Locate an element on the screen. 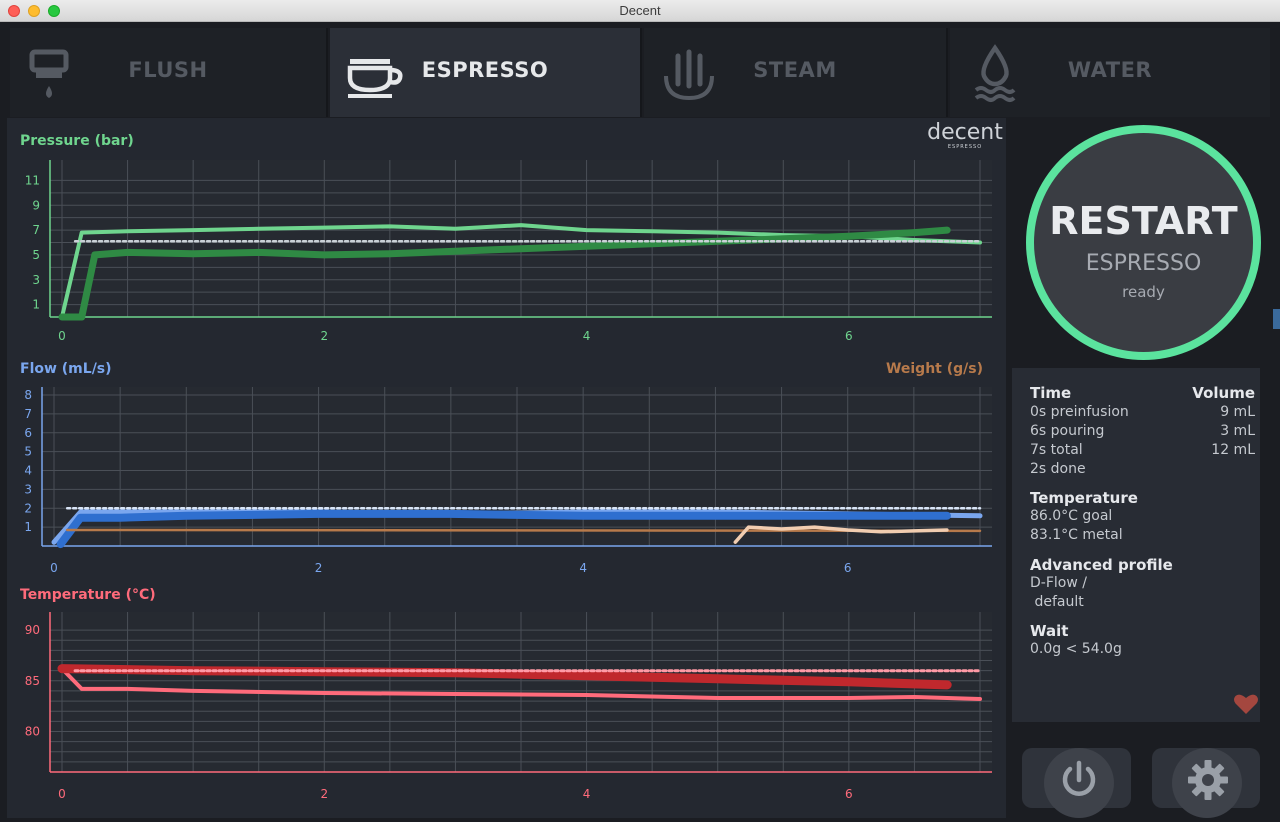  profile-line-2: default is located at coordinates (1056, 602).